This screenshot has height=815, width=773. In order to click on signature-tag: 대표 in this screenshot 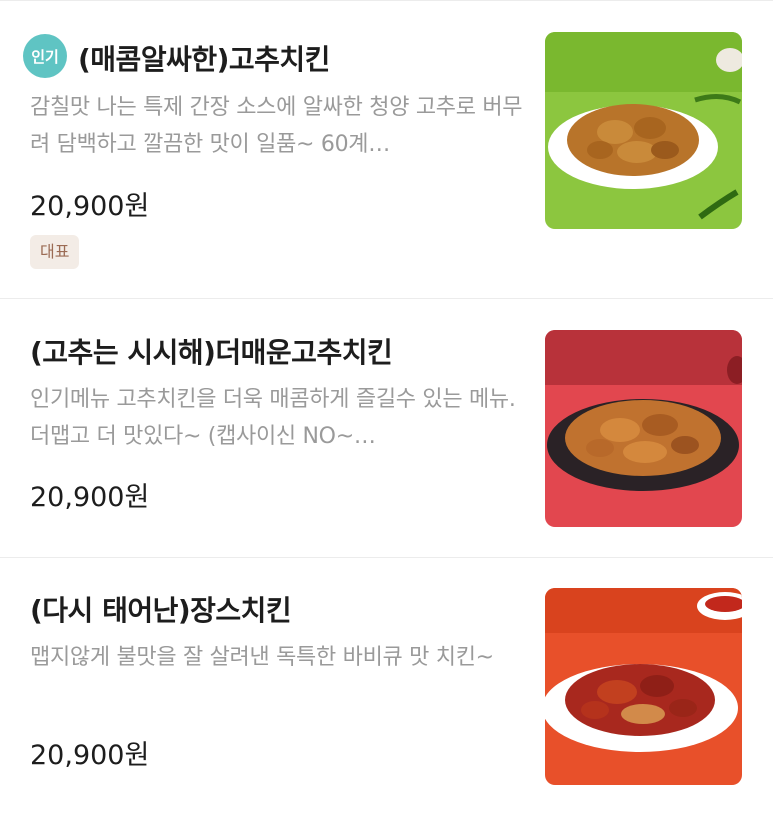, I will do `click(55, 252)`.